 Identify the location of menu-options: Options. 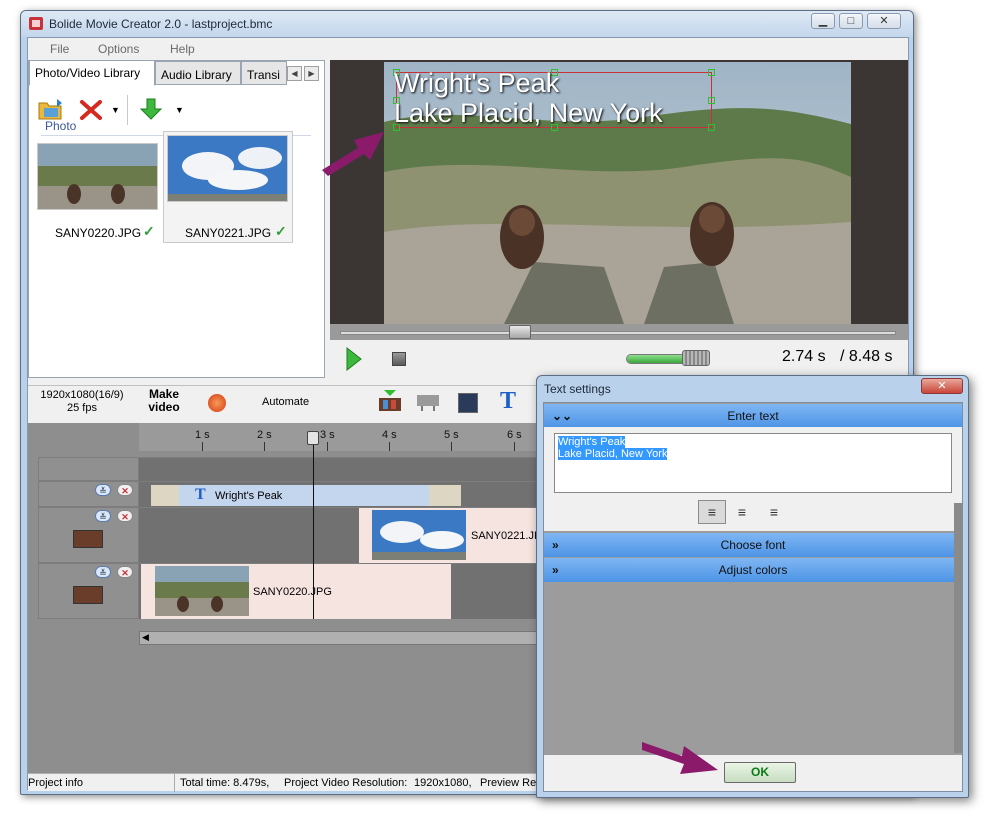
(118, 49).